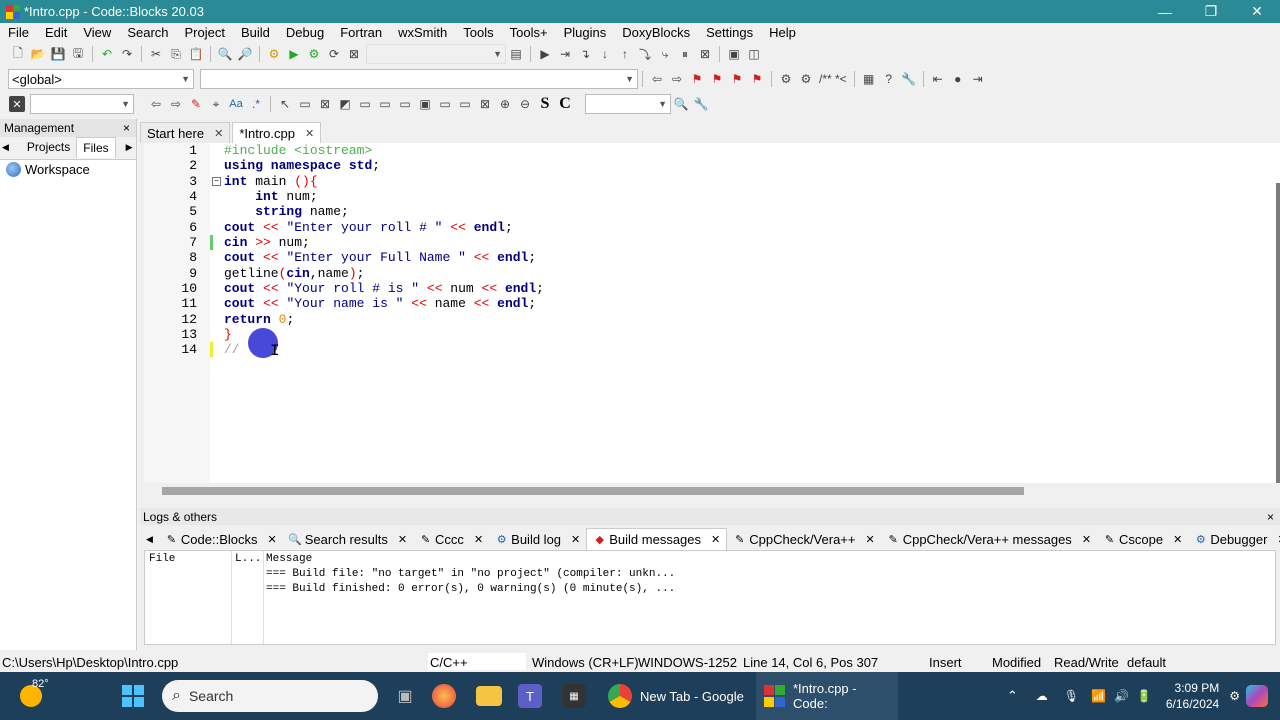  What do you see at coordinates (717, 79) in the screenshot?
I see `bookmark-prev-icon: ⚑` at bounding box center [717, 79].